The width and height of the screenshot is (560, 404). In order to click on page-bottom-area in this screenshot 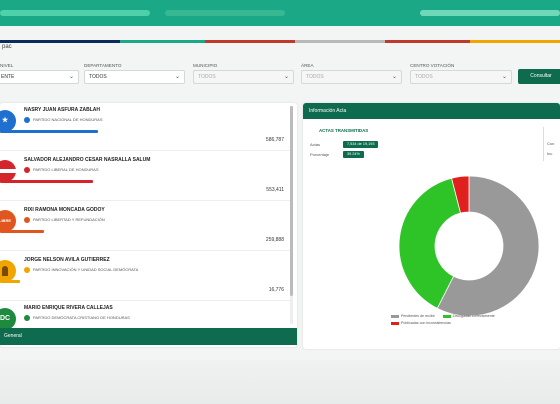, I will do `click(280, 382)`.